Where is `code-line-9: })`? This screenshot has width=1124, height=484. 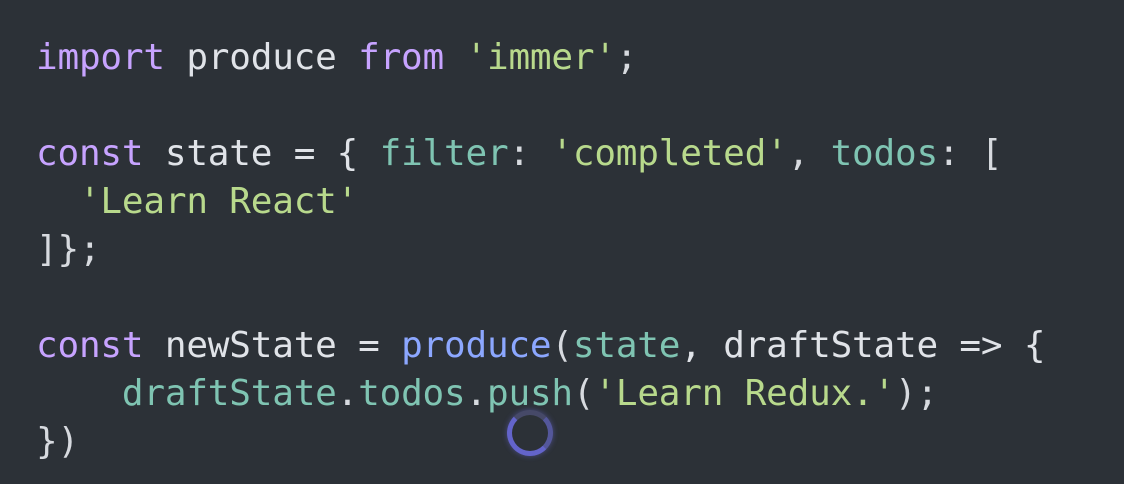
code-line-9: }) is located at coordinates (580, 442).